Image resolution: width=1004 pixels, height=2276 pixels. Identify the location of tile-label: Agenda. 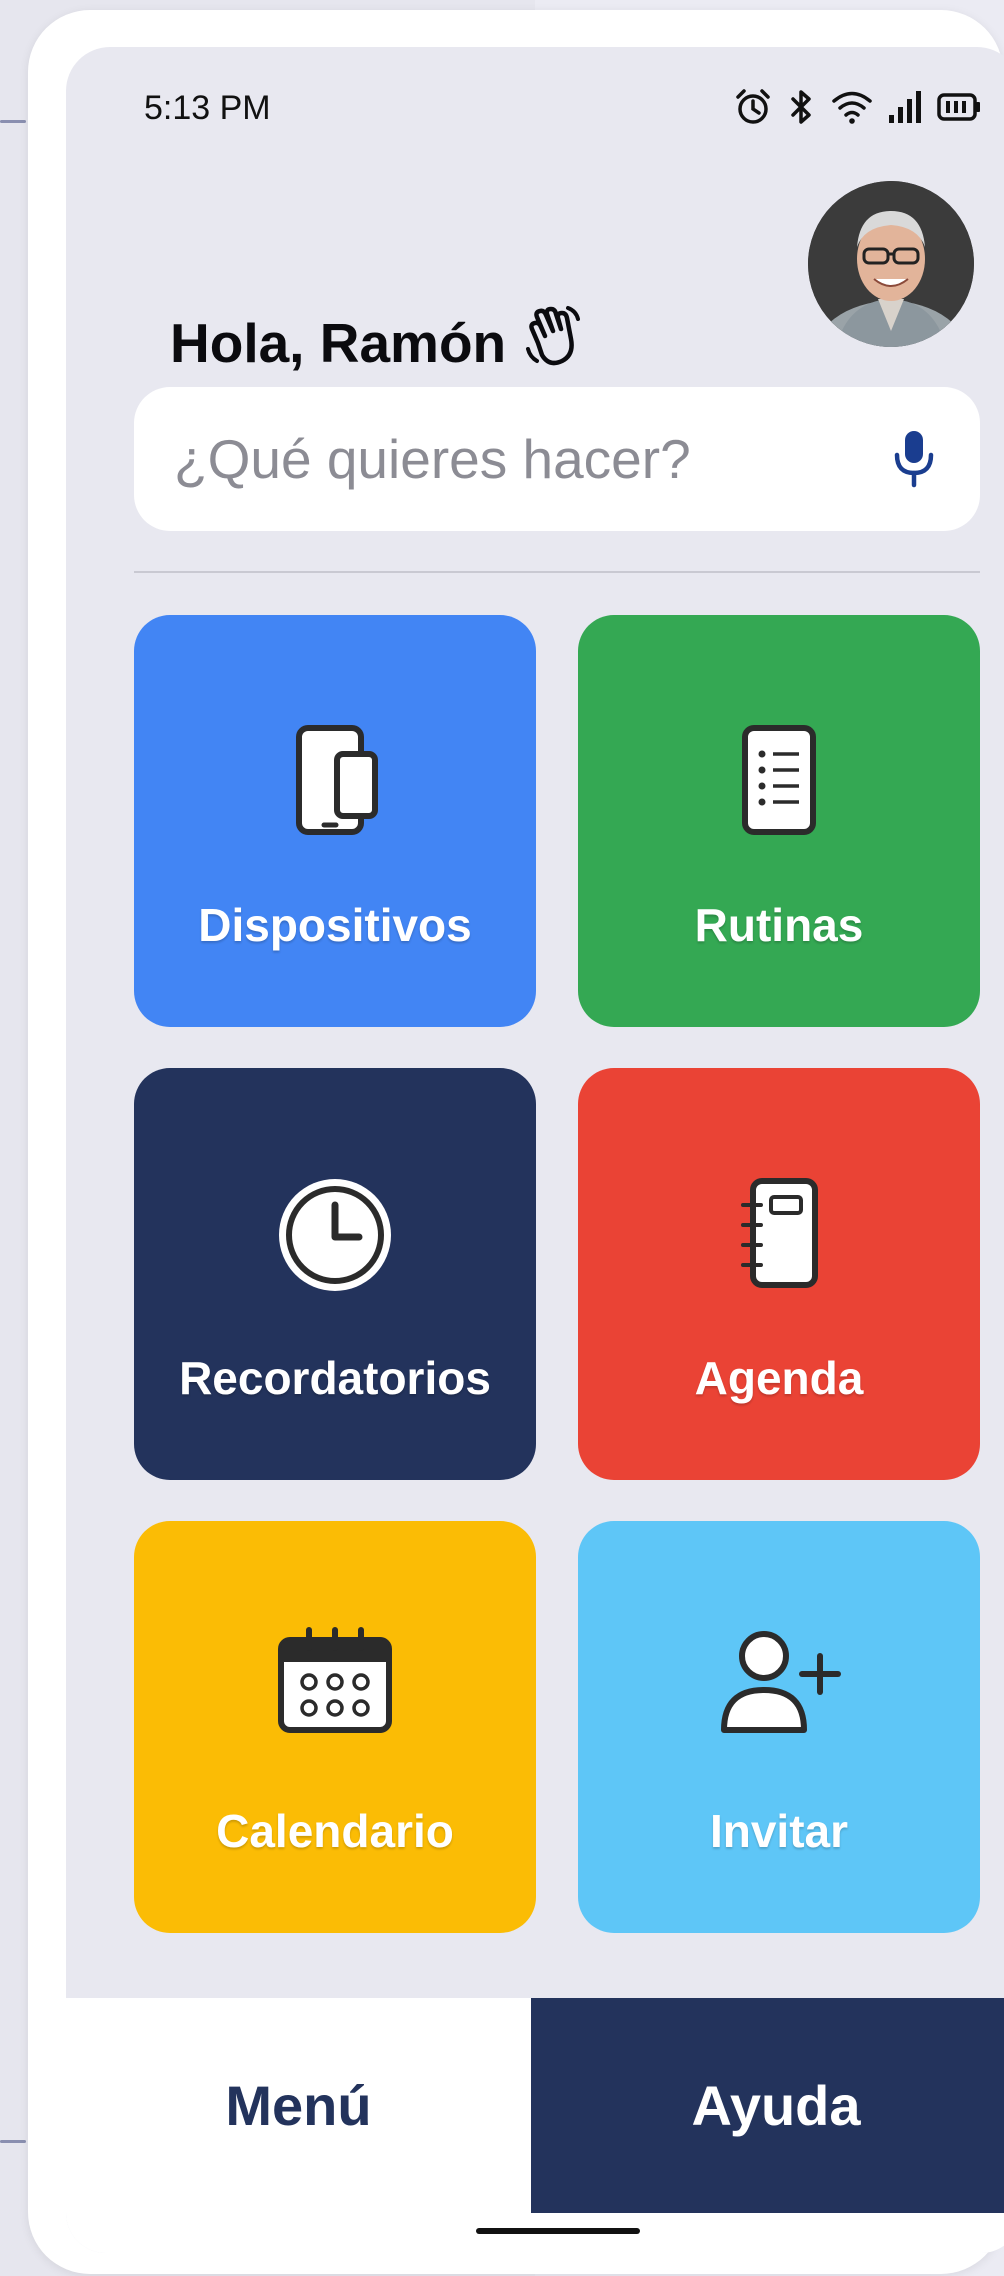
(779, 1378).